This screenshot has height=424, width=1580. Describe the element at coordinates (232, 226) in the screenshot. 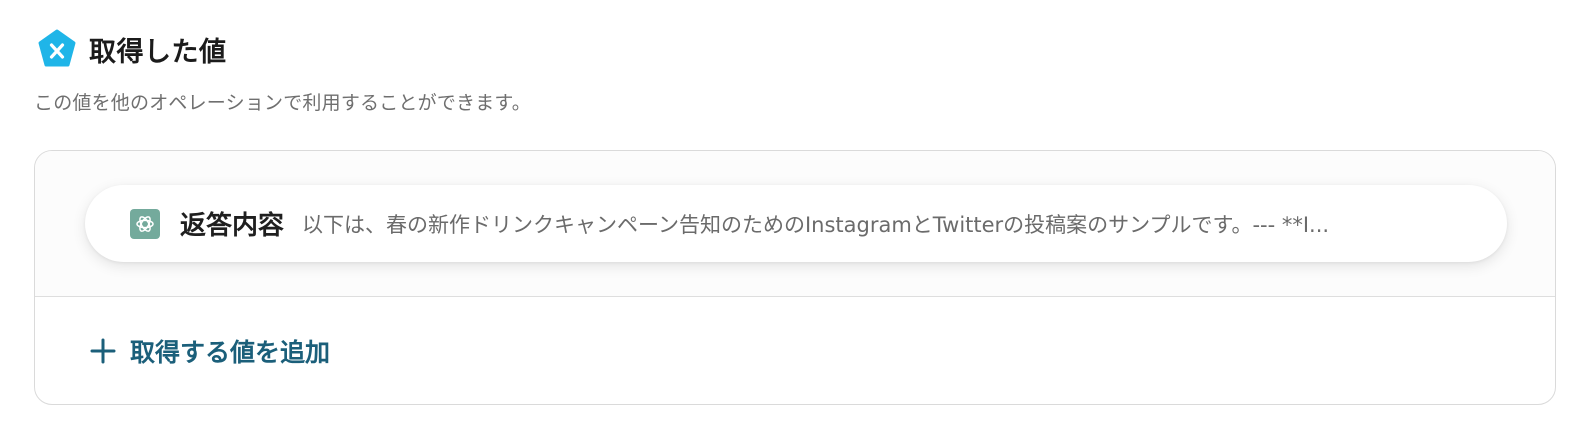

I see `value-name: 返答内容` at that location.